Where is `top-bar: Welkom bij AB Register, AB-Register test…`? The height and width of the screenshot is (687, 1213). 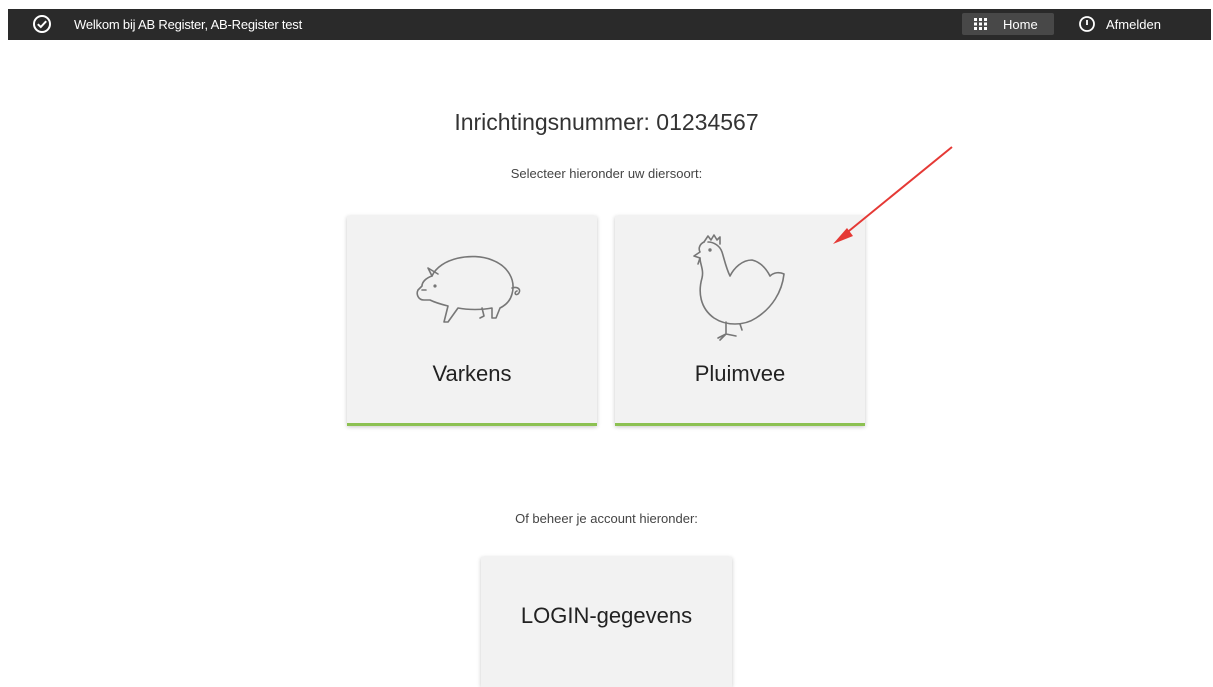 top-bar: Welkom bij AB Register, AB-Register test… is located at coordinates (609, 24).